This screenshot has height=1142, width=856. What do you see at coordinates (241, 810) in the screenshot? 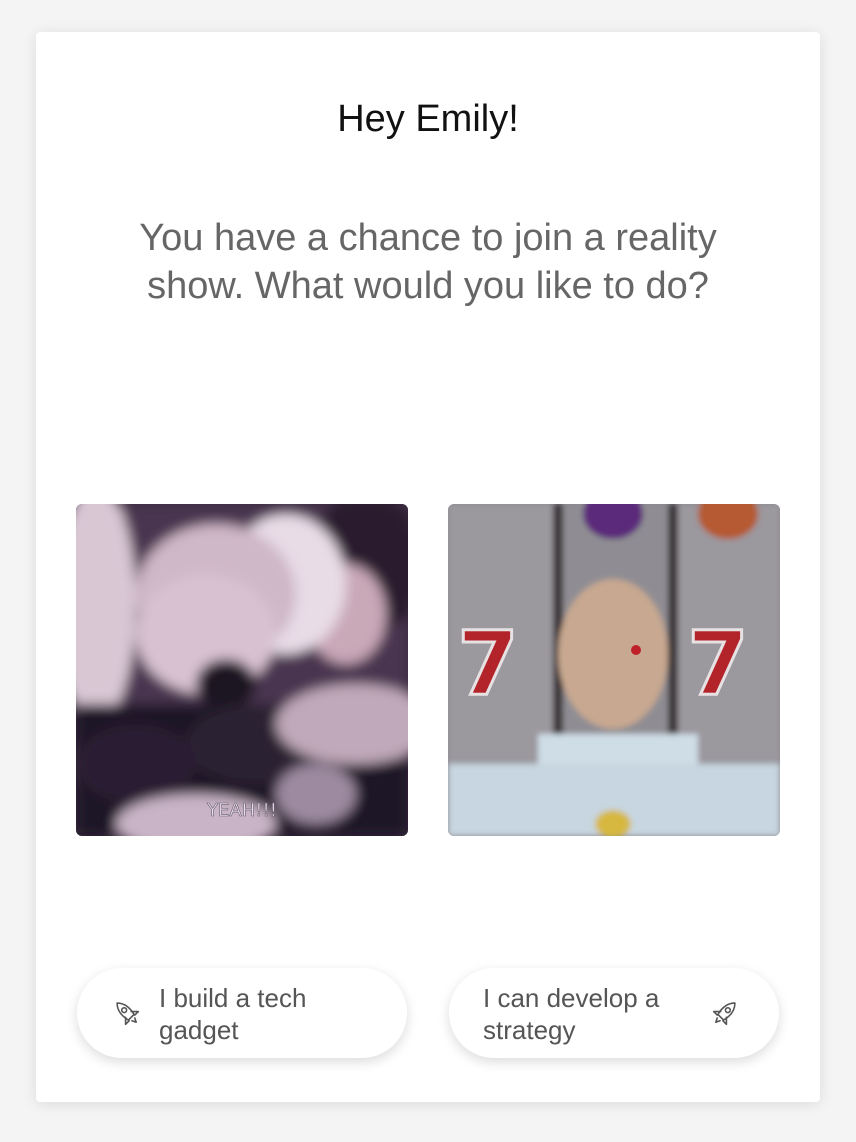
I see `gif-left-caption: YEAH!!!` at bounding box center [241, 810].